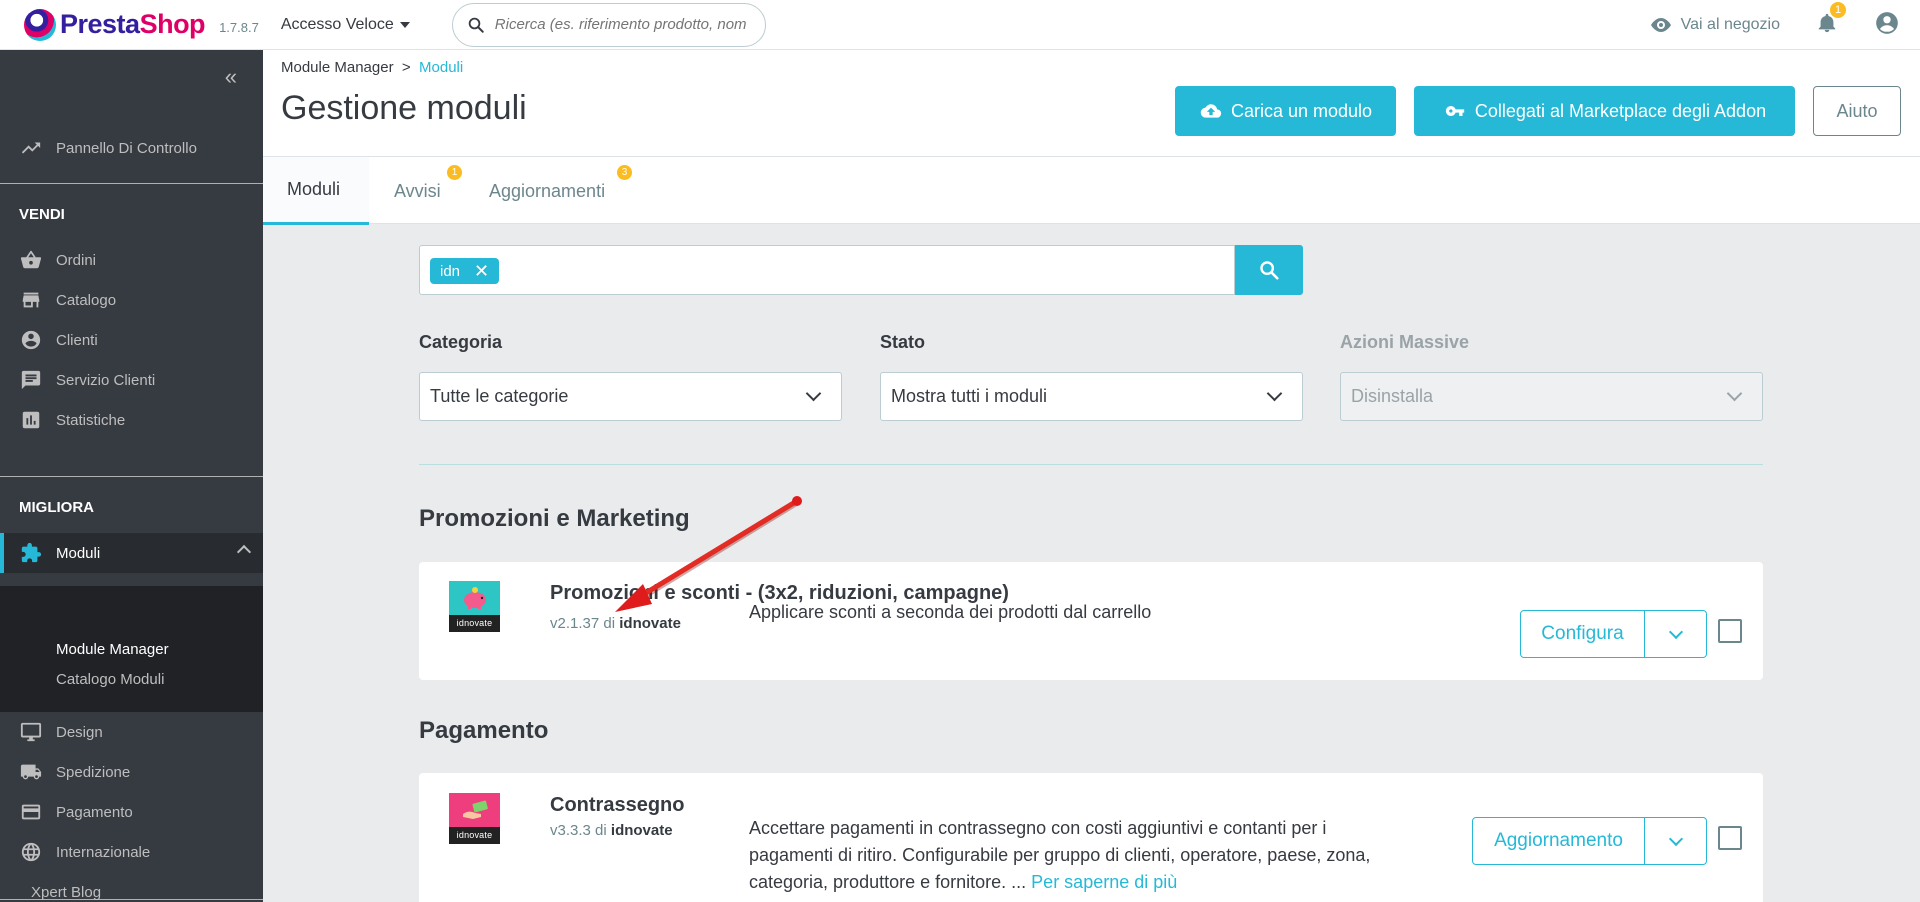 This screenshot has height=902, width=1920. Describe the element at coordinates (454, 172) in the screenshot. I see `tab-badge: 1` at that location.